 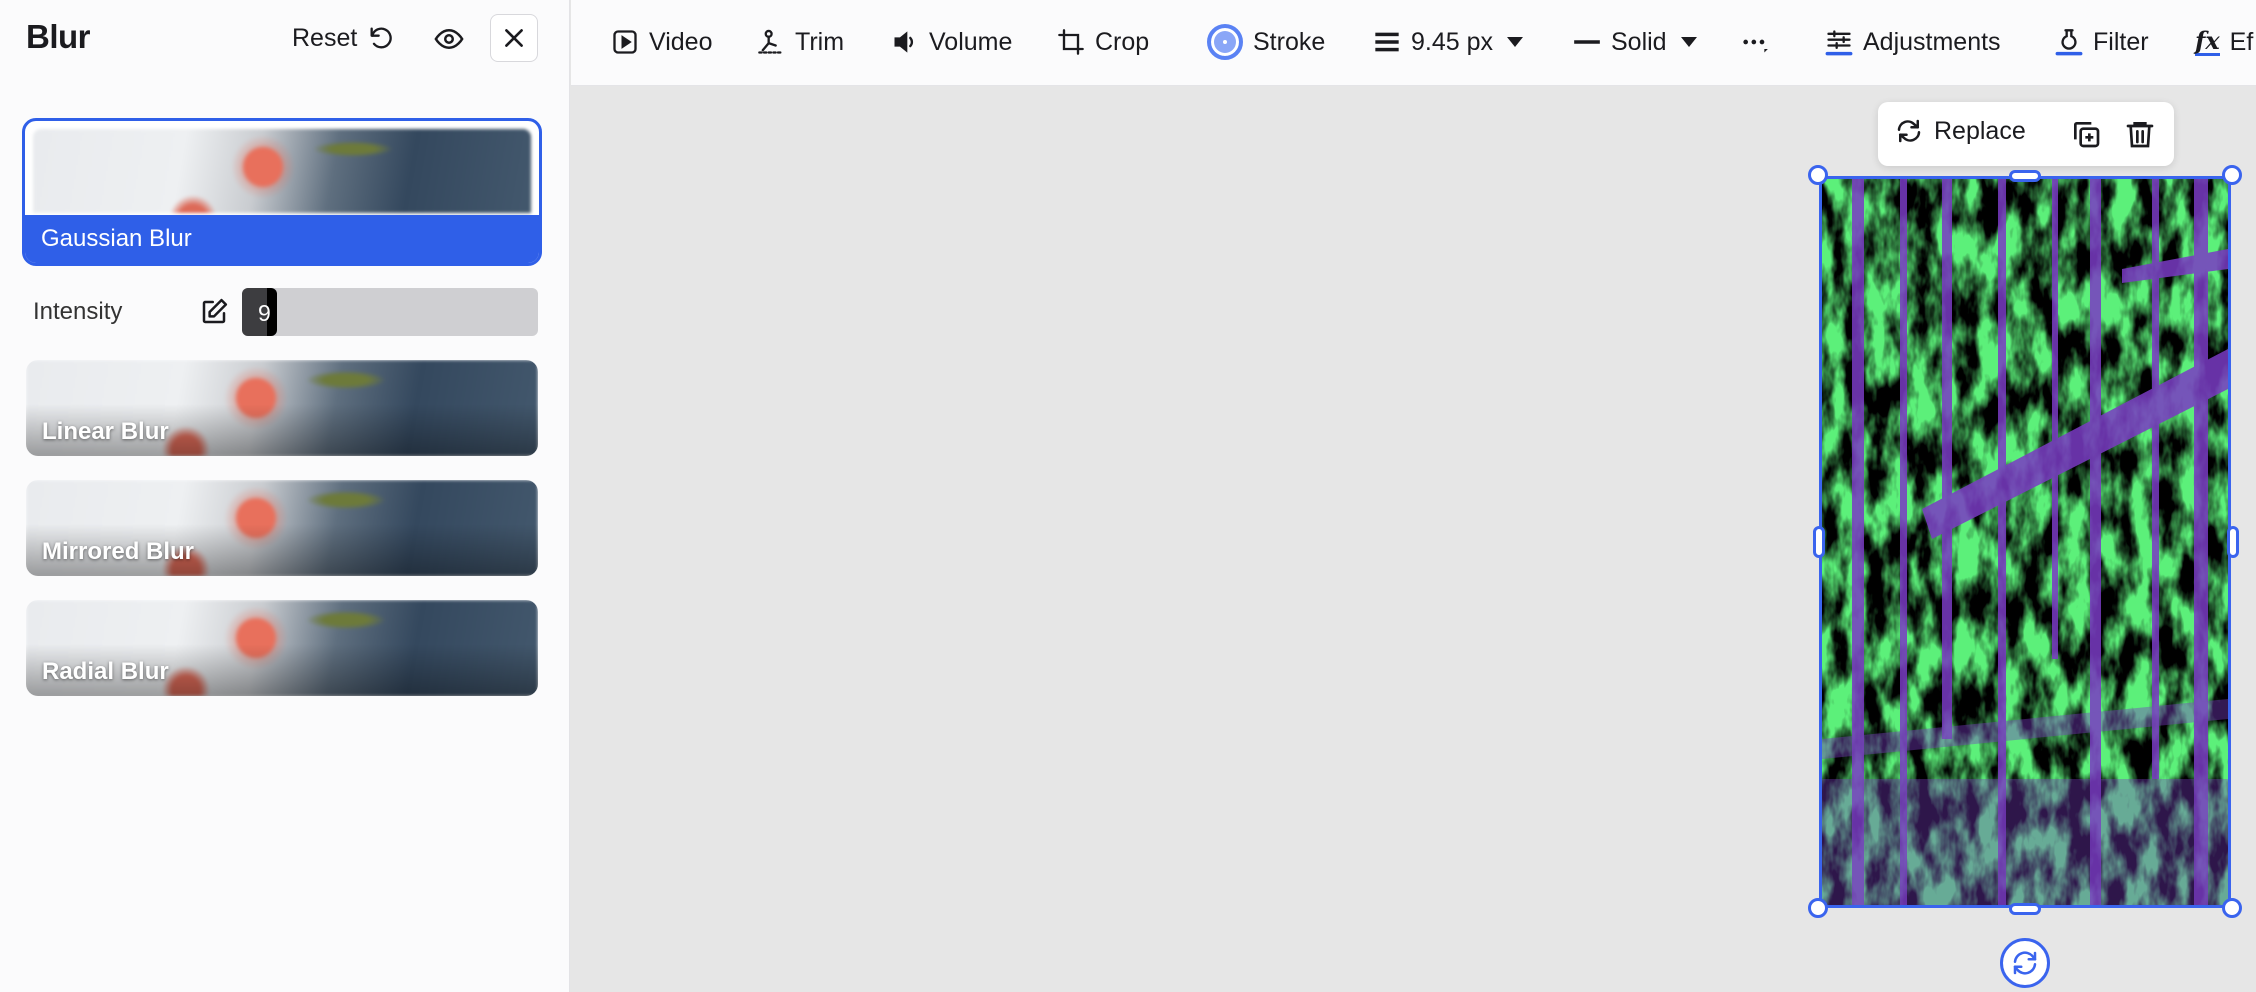 What do you see at coordinates (771, 41) in the screenshot?
I see `trim-icon` at bounding box center [771, 41].